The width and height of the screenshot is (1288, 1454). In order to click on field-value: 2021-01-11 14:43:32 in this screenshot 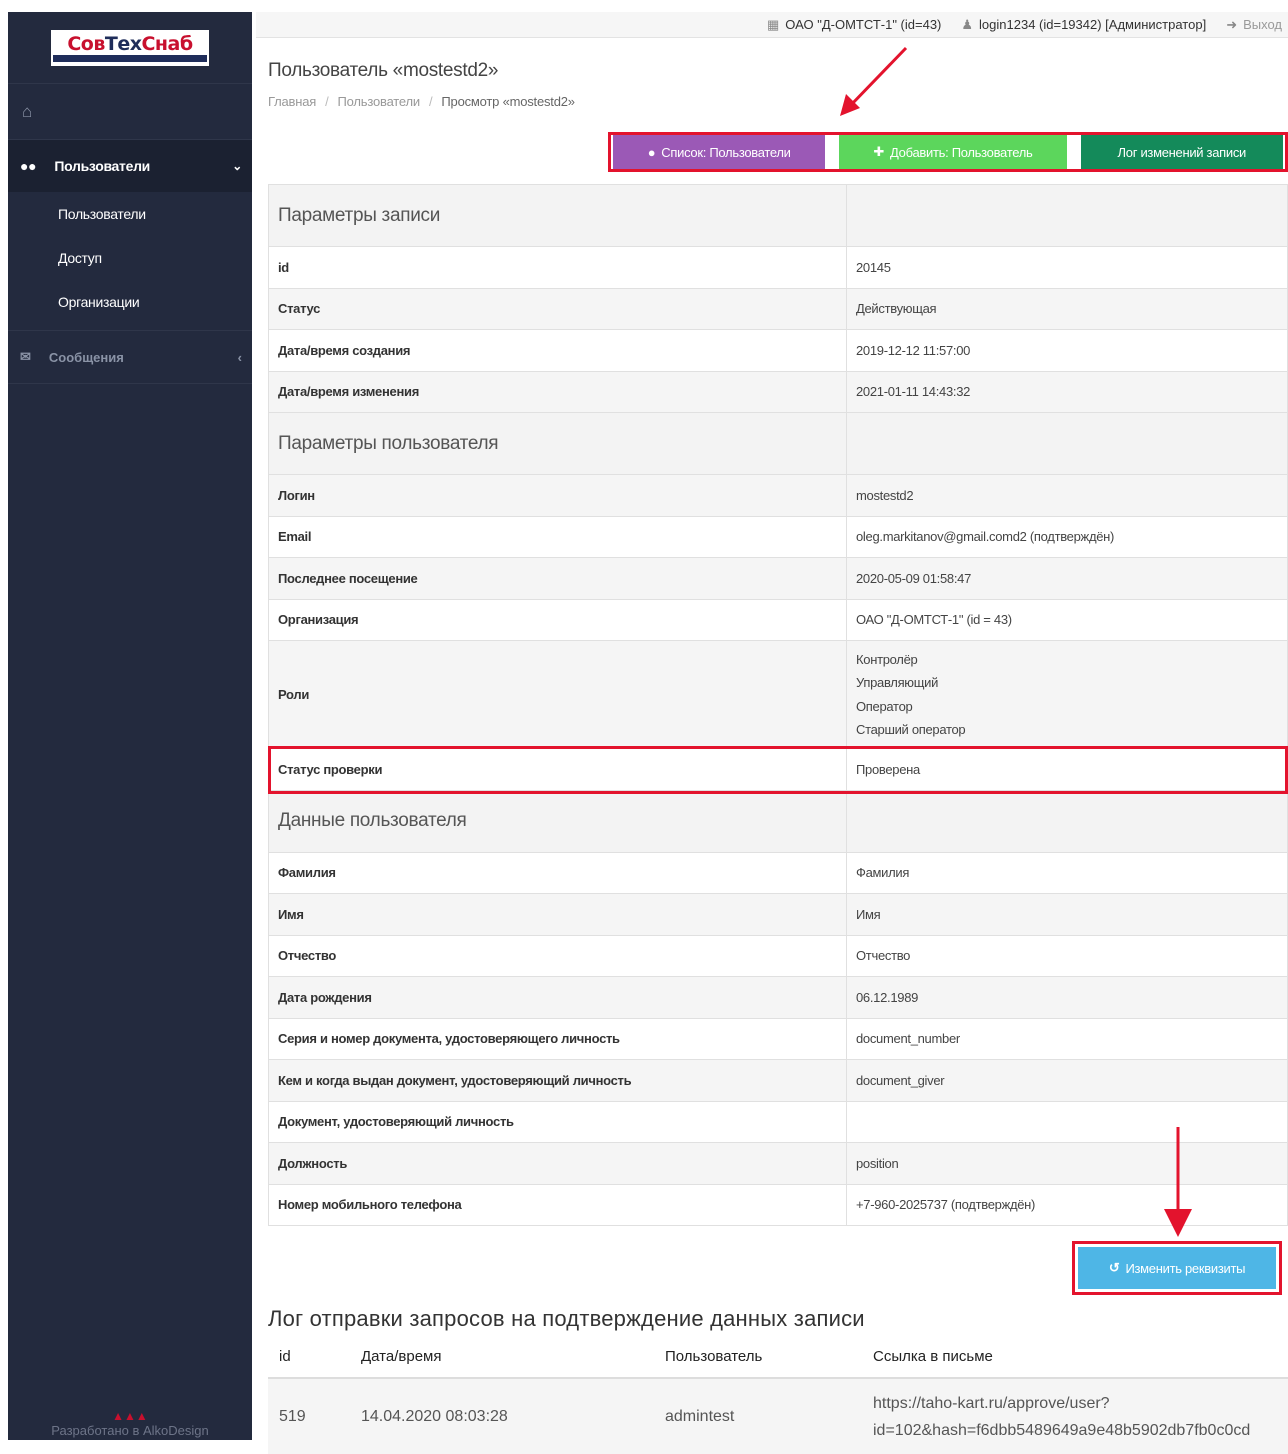, I will do `click(1067, 392)`.